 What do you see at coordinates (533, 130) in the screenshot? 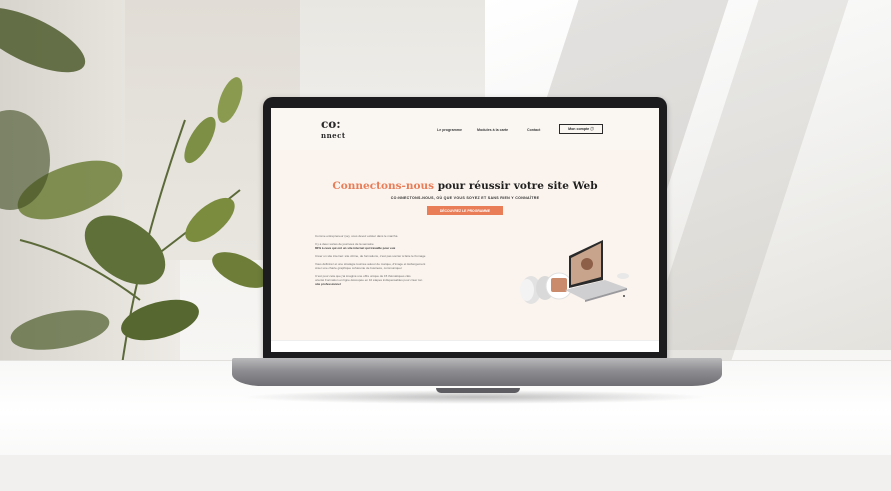
I see `nav-item-contact: Contact` at bounding box center [533, 130].